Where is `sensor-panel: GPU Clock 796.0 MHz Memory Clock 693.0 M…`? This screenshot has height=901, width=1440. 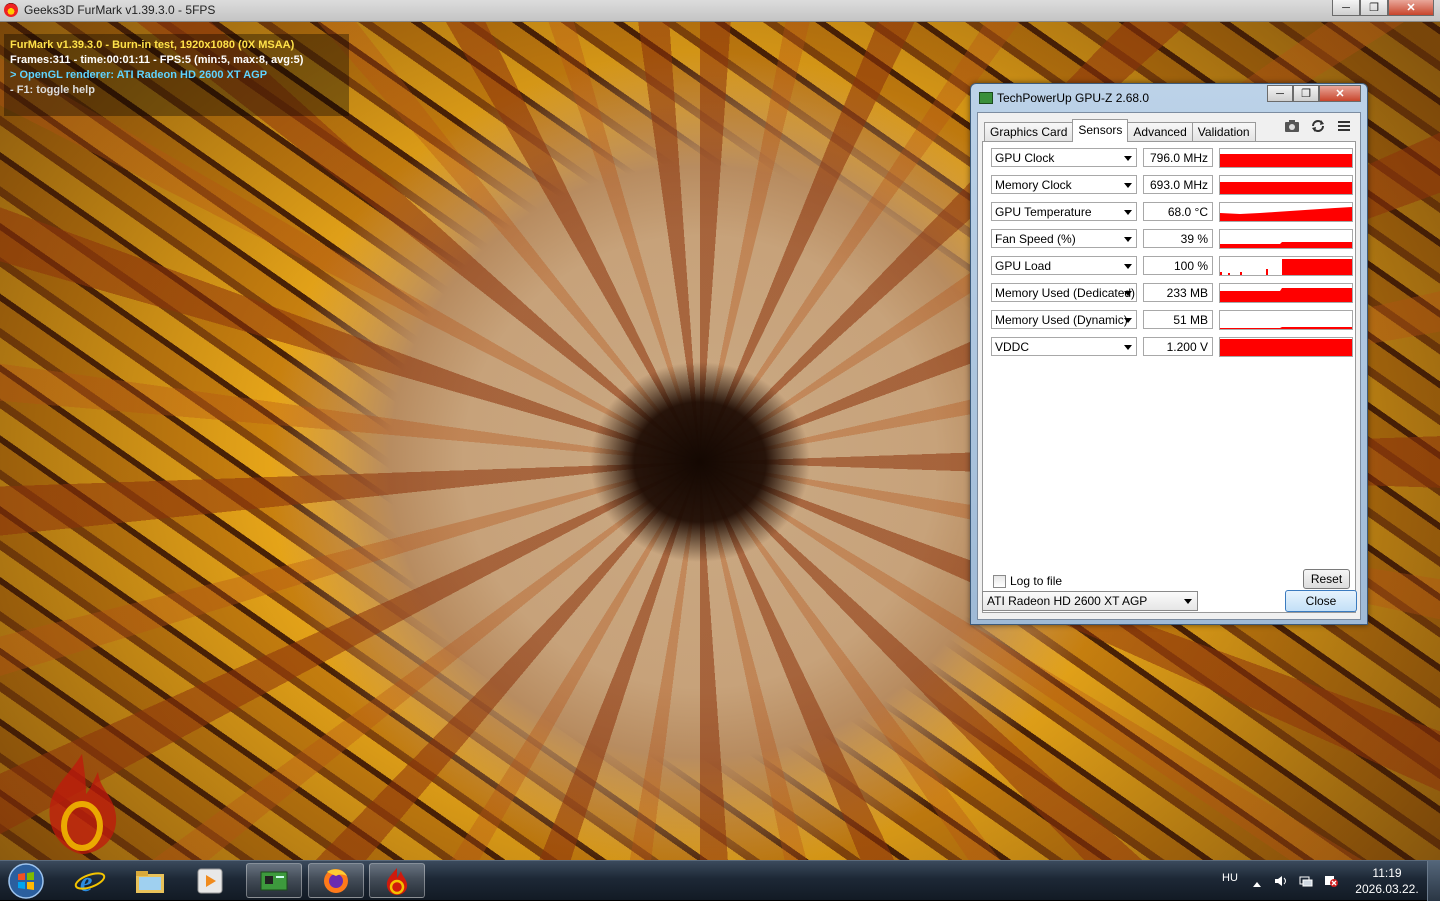 sensor-panel: GPU Clock 796.0 MHz Memory Clock 693.0 M… is located at coordinates (1169, 377).